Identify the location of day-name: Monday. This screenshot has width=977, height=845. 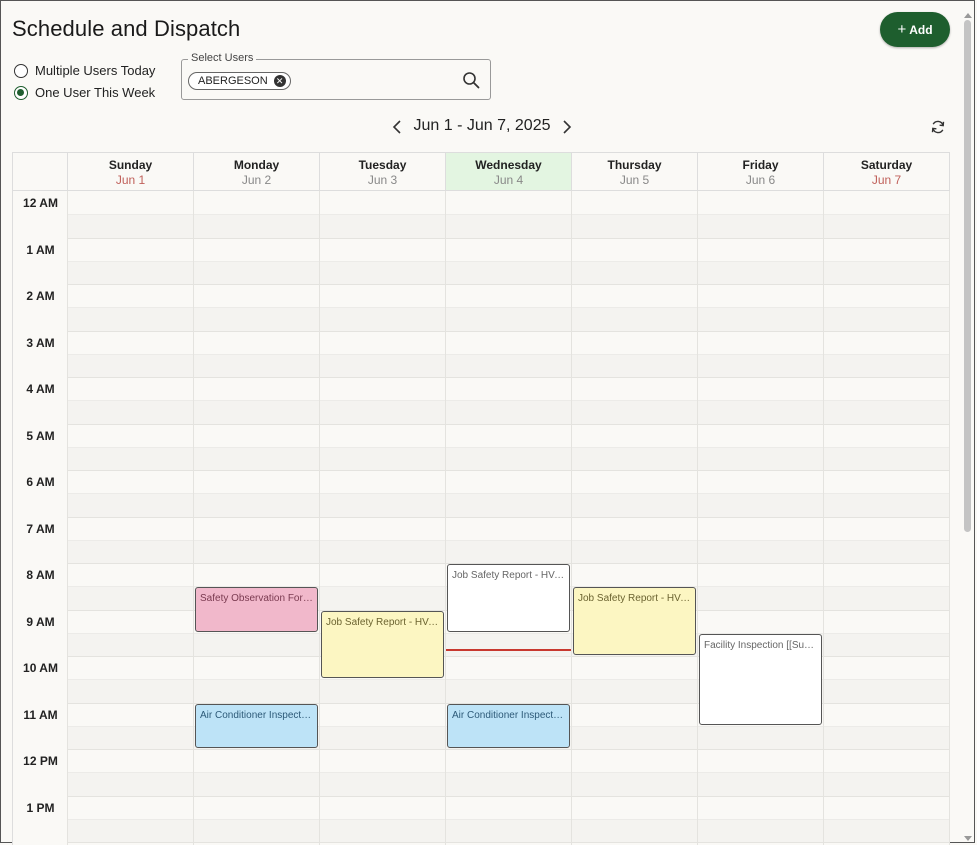
(256, 165).